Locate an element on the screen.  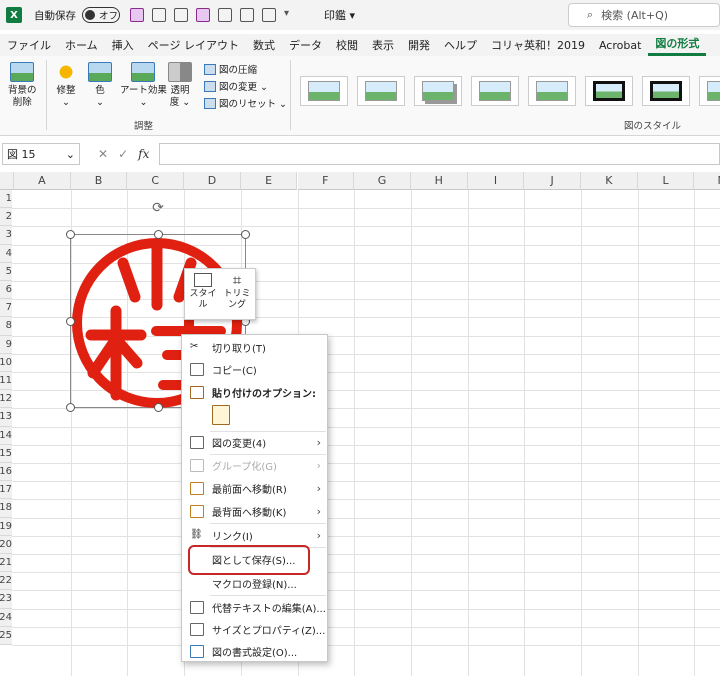
column-header: B is located at coordinates (99, 181).